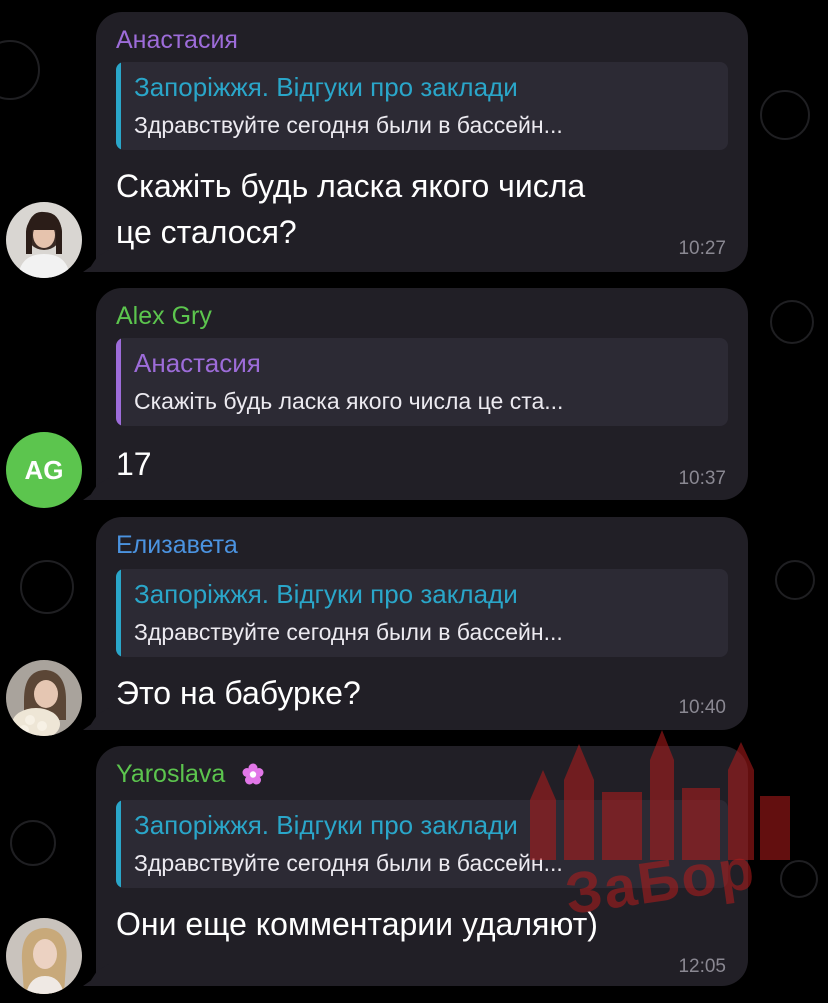 The image size is (828, 1003). I want to click on avatar: AG, so click(44, 470).